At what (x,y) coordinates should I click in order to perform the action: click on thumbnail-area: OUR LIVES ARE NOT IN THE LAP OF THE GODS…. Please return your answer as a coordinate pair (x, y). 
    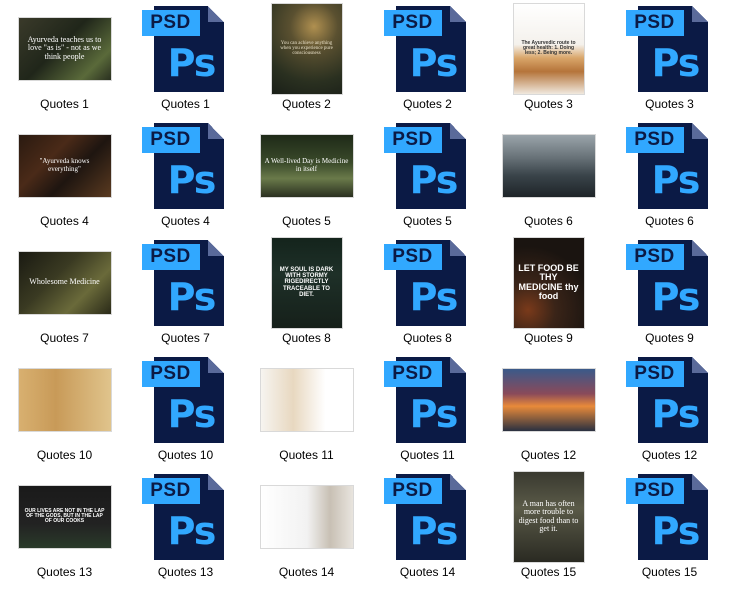
    Looking at the image, I should click on (64, 515).